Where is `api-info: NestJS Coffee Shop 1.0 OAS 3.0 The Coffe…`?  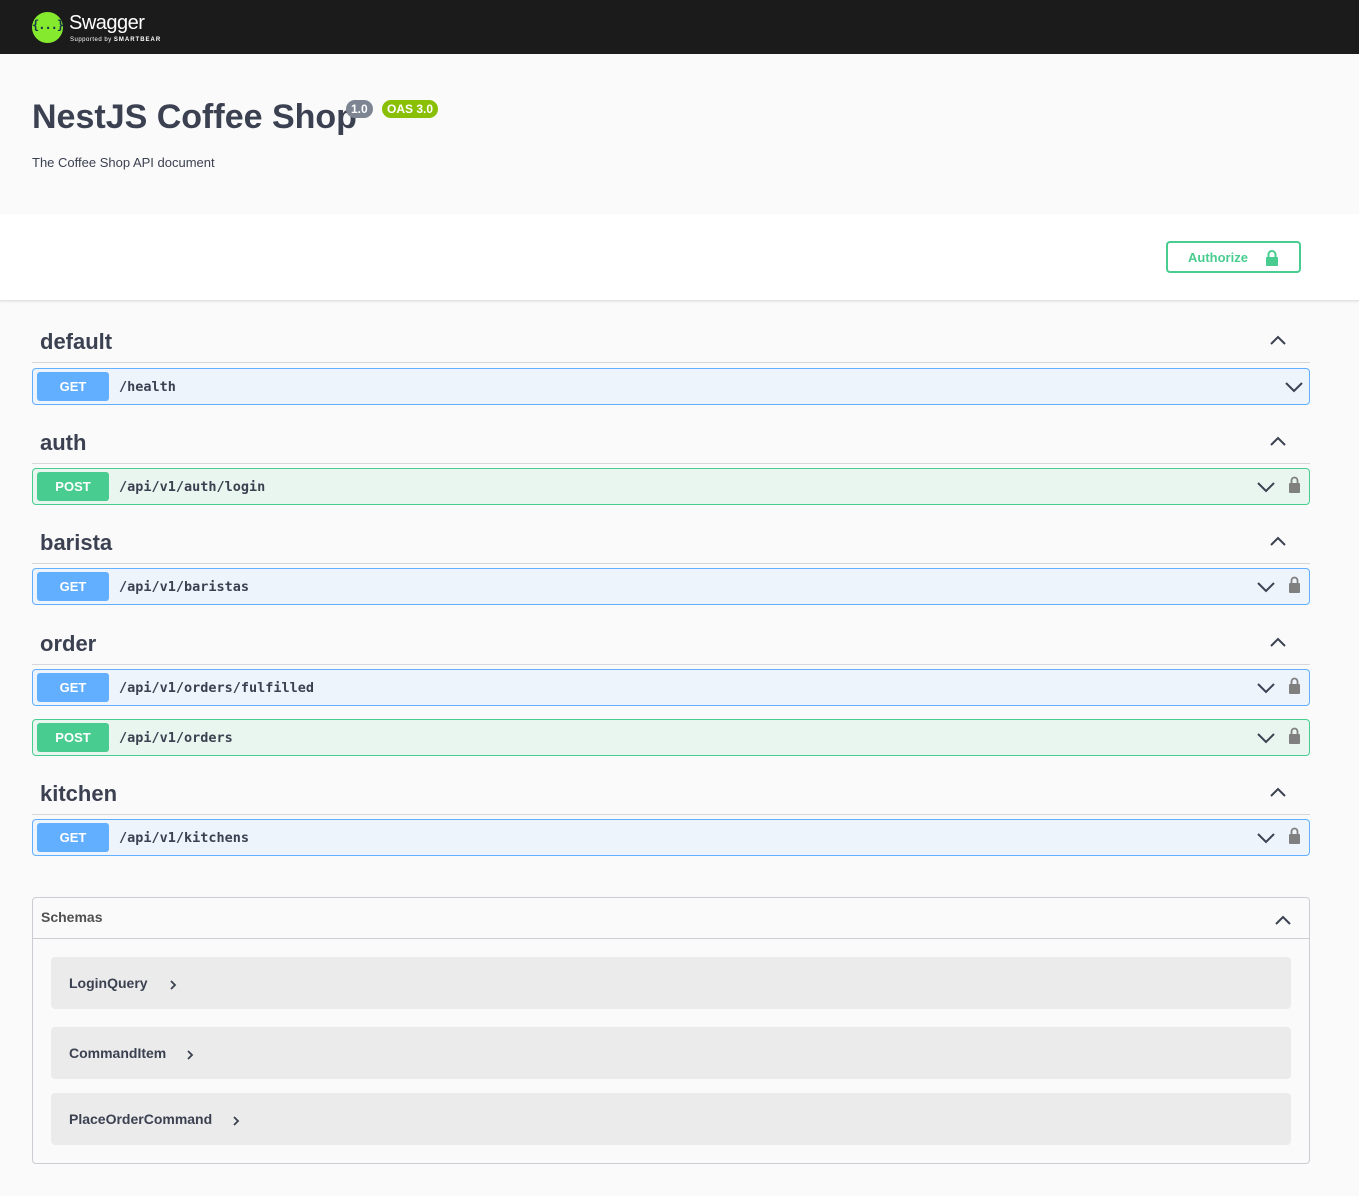
api-info: NestJS Coffee Shop 1.0 OAS 3.0 The Coffe… is located at coordinates (679, 134).